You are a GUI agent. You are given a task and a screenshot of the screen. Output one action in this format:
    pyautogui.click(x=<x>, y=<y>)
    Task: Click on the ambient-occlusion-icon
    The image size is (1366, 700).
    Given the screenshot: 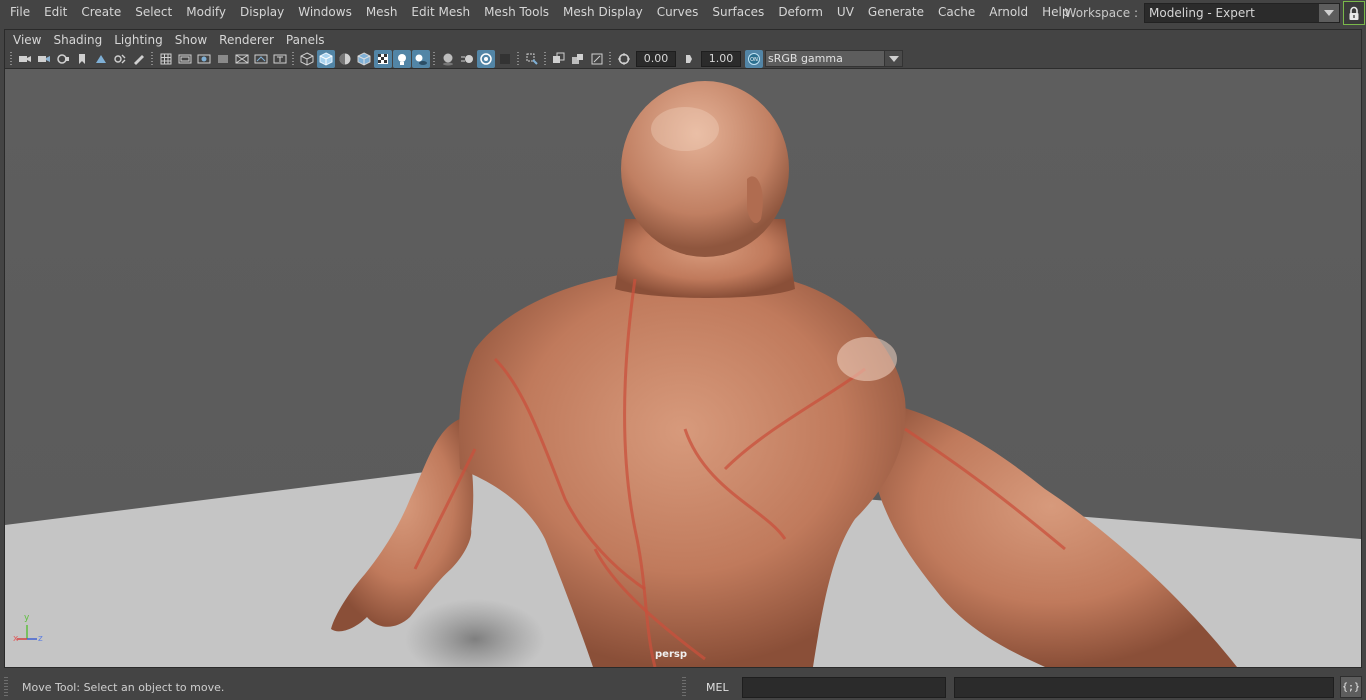 What is the action you would take?
    pyautogui.click(x=448, y=59)
    